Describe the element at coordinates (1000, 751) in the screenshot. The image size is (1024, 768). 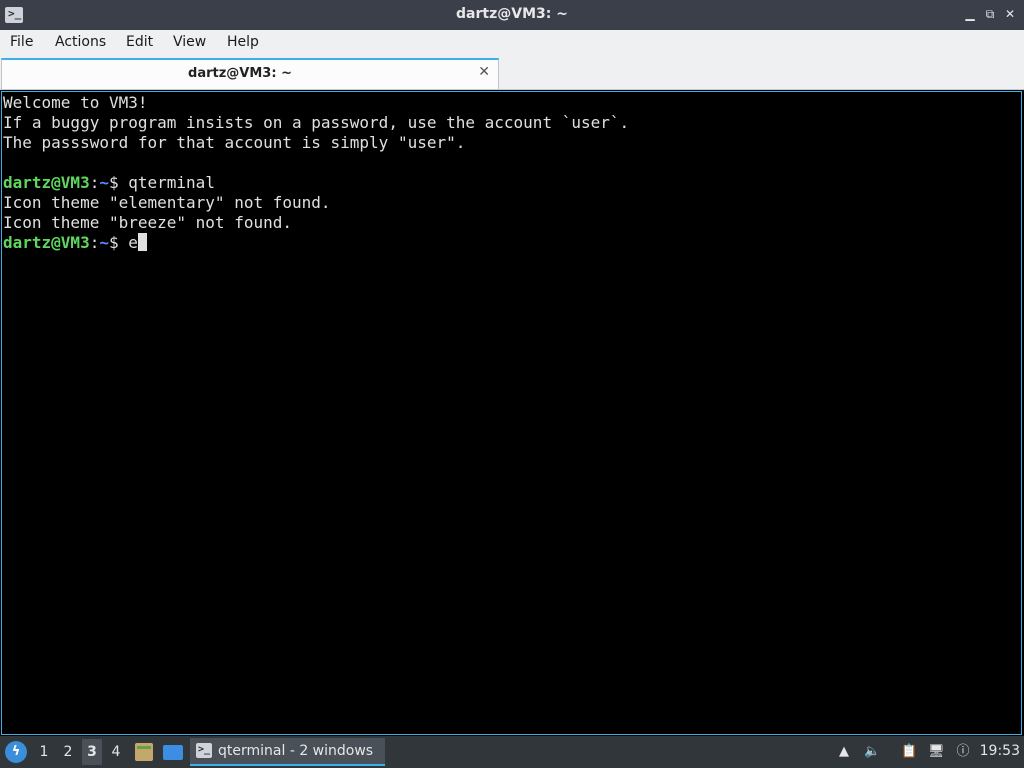
I see `clock: 19:53` at that location.